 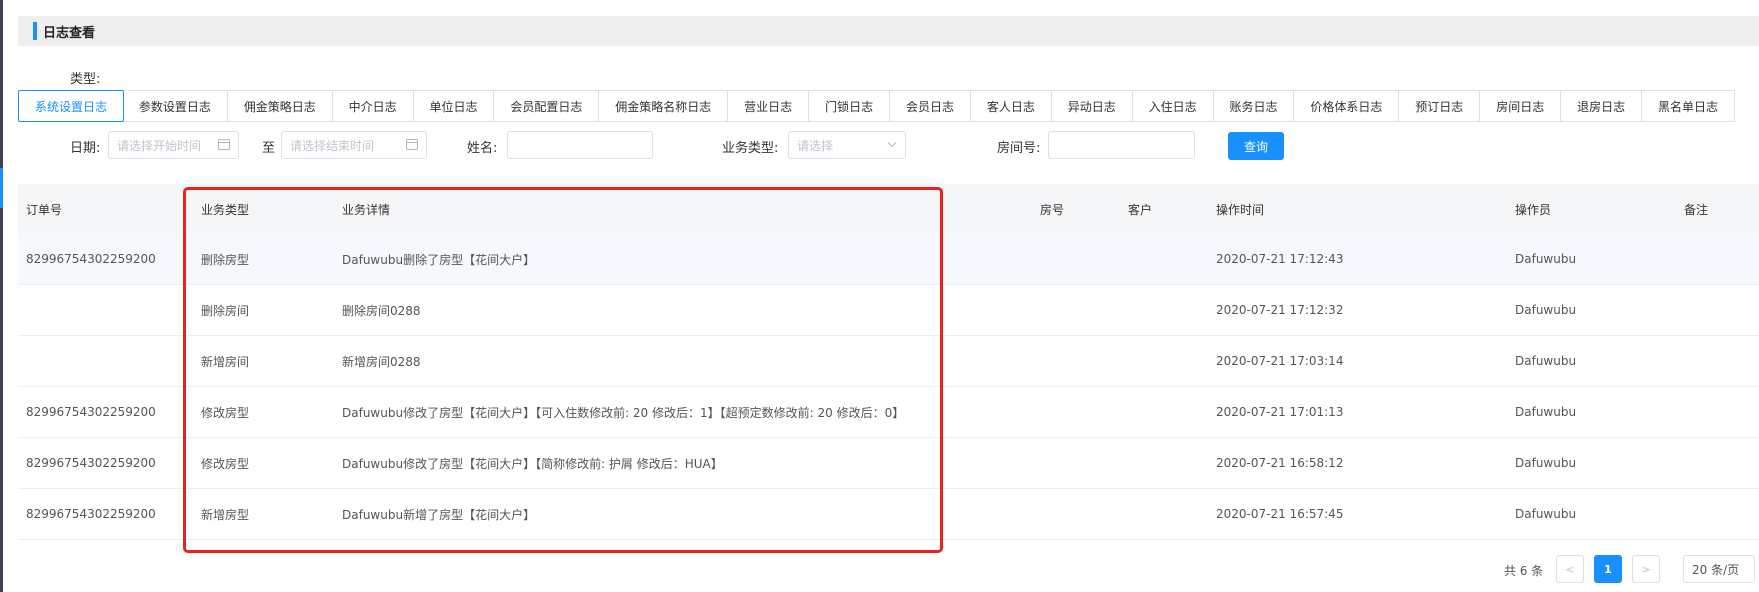 I want to click on cell-business-detail: Dafuwubu删除了房型【花间大户】, so click(x=439, y=259).